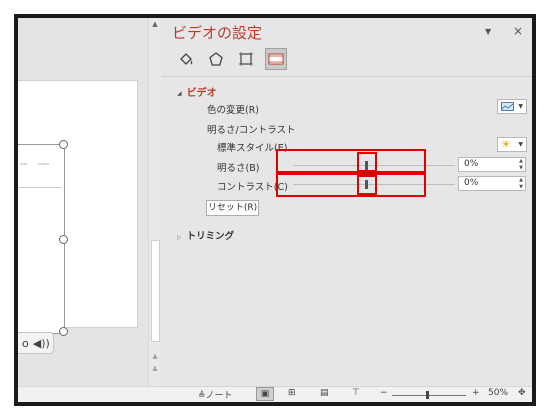 Image resolution: width=553 pixels, height=414 pixels. I want to click on highlight-box-contrast, so click(351, 185).